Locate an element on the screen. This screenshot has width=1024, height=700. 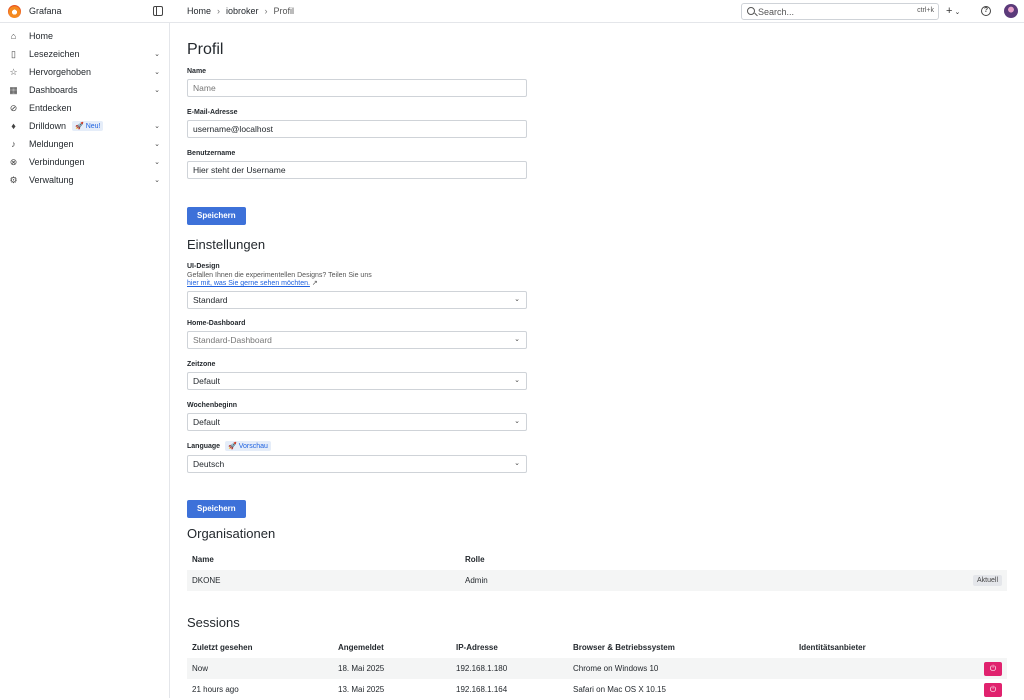
dock-menu-icon is located at coordinates (158, 11).